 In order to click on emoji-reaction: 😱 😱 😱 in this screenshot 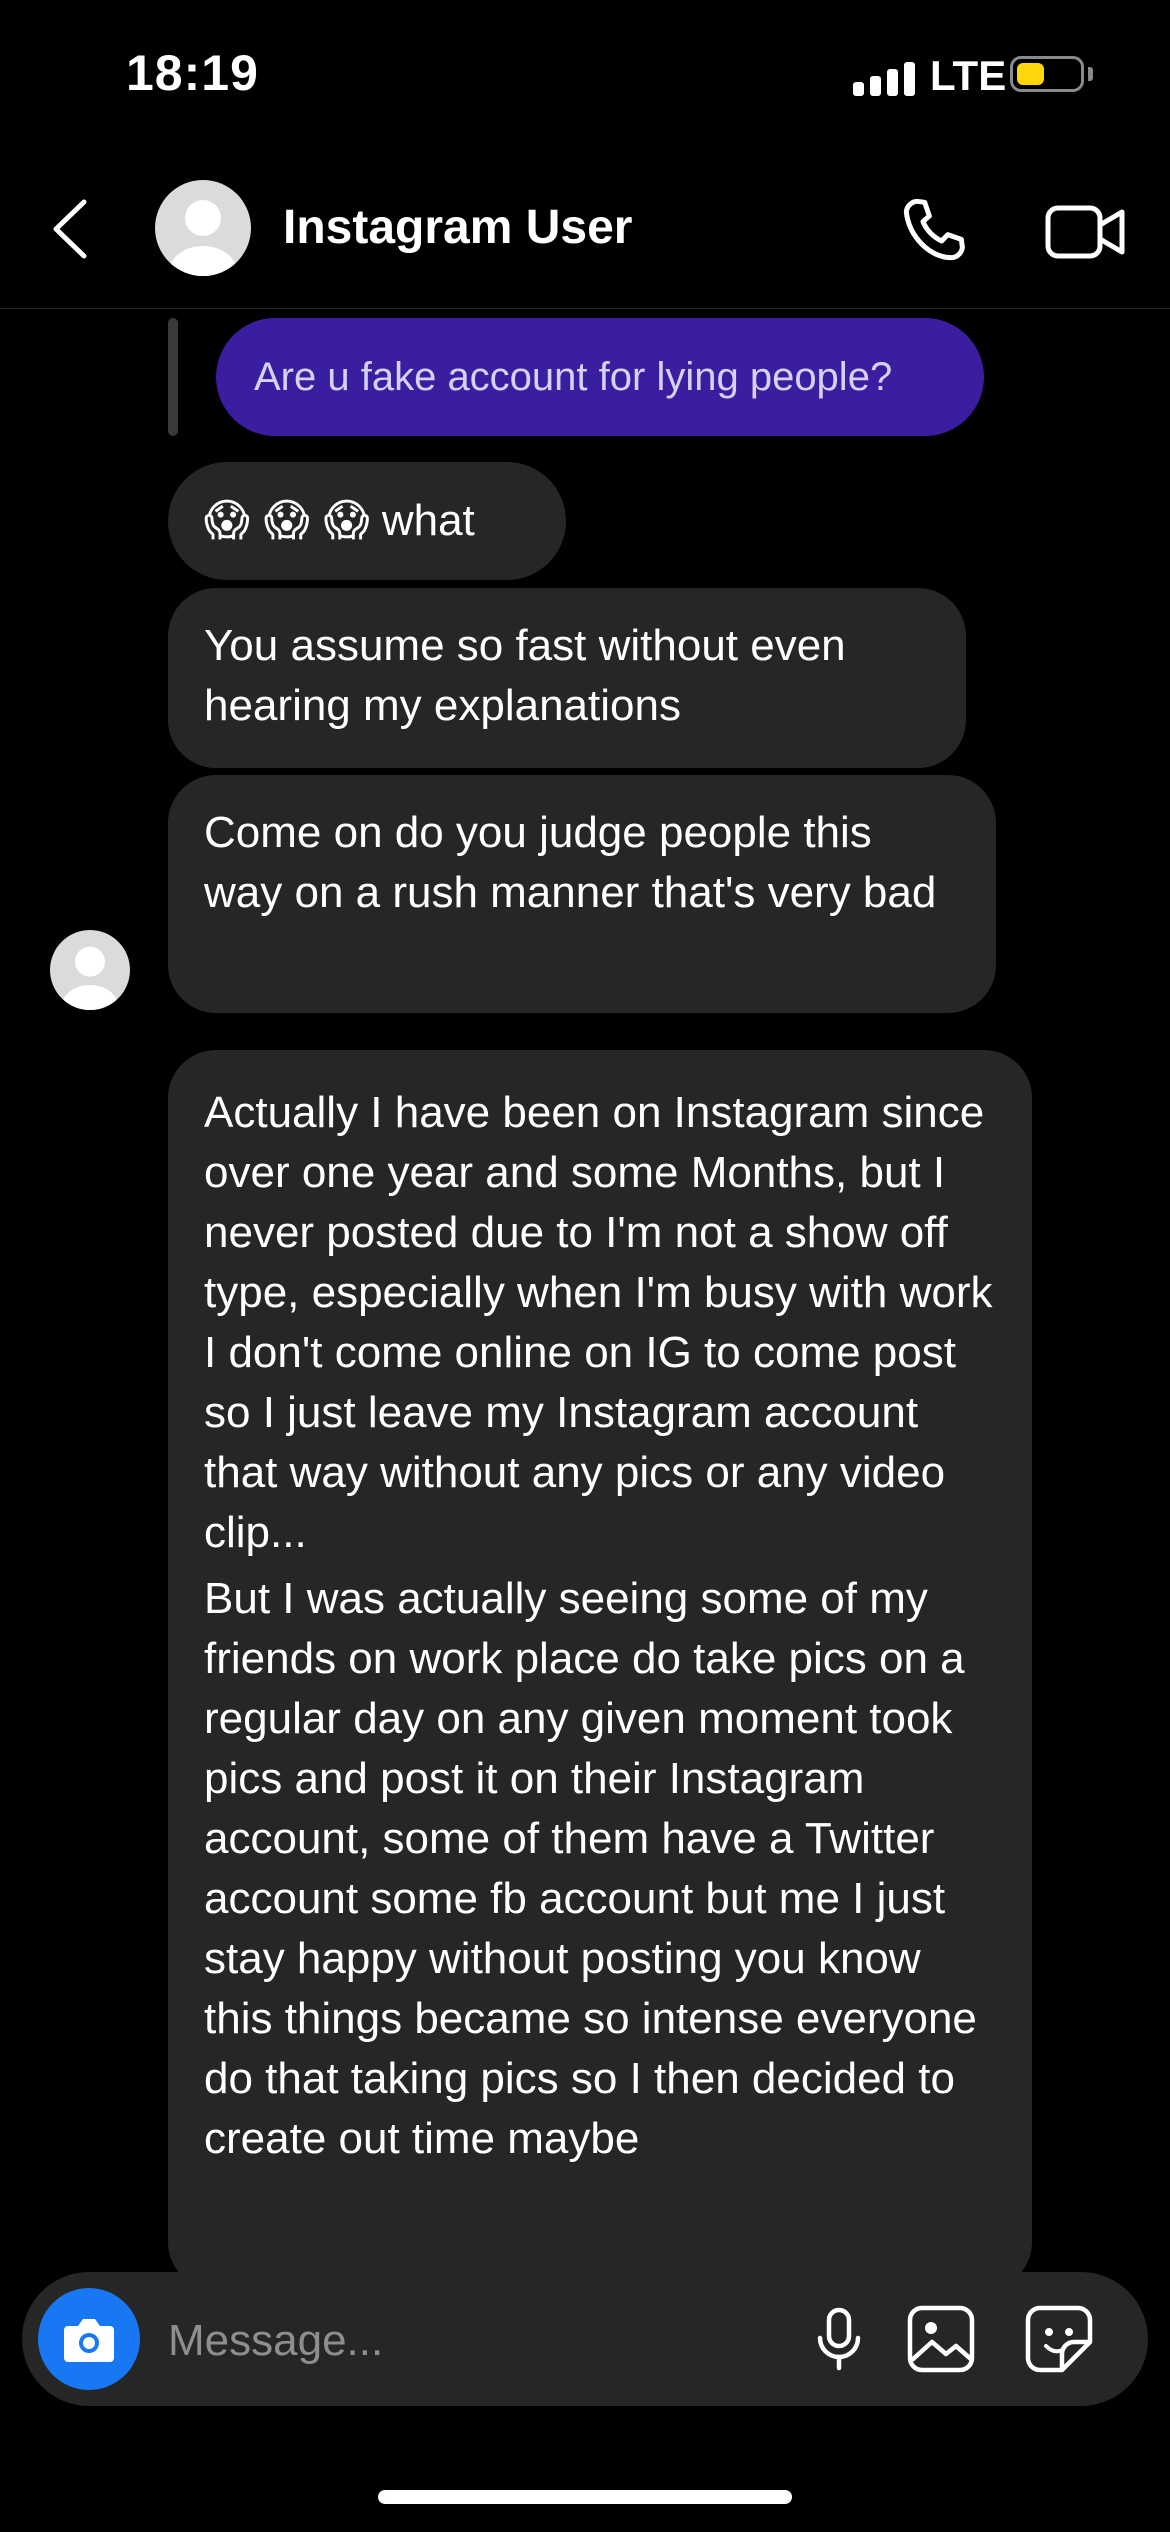, I will do `click(287, 520)`.